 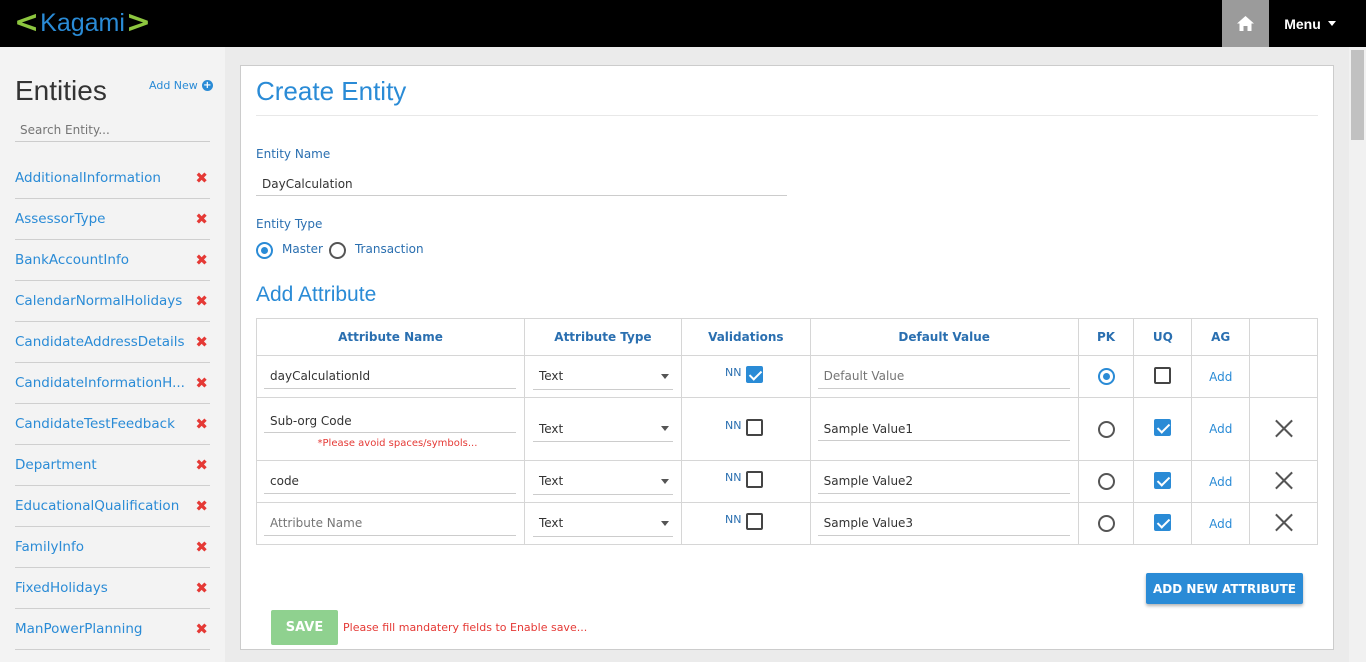 What do you see at coordinates (100, 342) in the screenshot?
I see `entity-item-label: CandidateAddressDetails` at bounding box center [100, 342].